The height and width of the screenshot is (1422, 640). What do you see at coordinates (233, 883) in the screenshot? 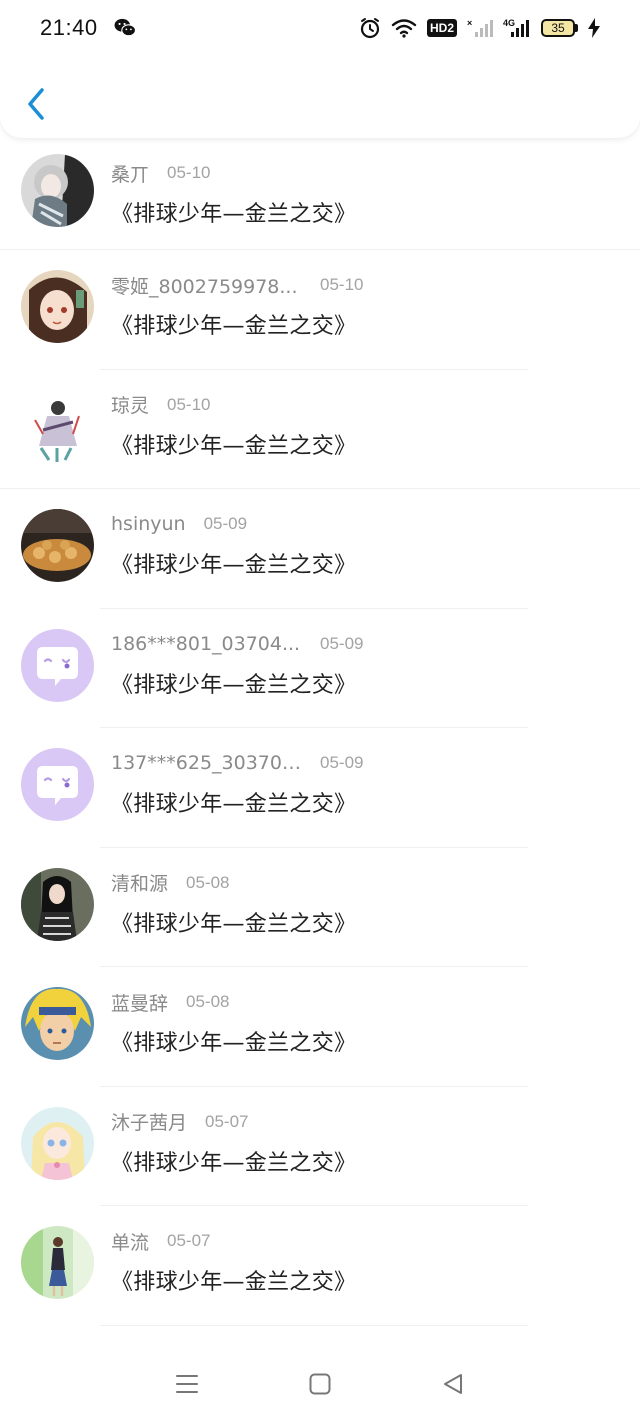
I see `item-meta: 清和源 05-08` at bounding box center [233, 883].